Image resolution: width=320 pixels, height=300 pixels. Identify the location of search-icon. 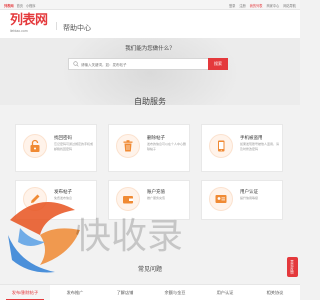
(76, 64).